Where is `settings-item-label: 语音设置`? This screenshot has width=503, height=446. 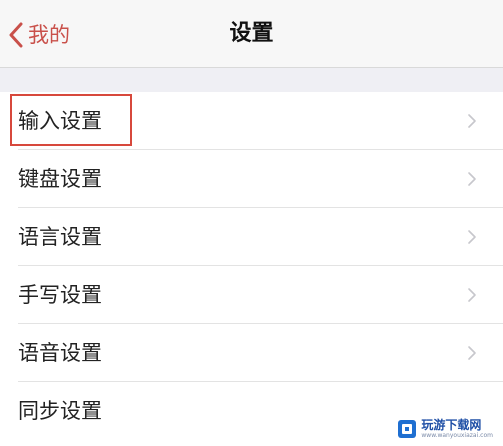
settings-item-label: 语音设置 is located at coordinates (60, 353).